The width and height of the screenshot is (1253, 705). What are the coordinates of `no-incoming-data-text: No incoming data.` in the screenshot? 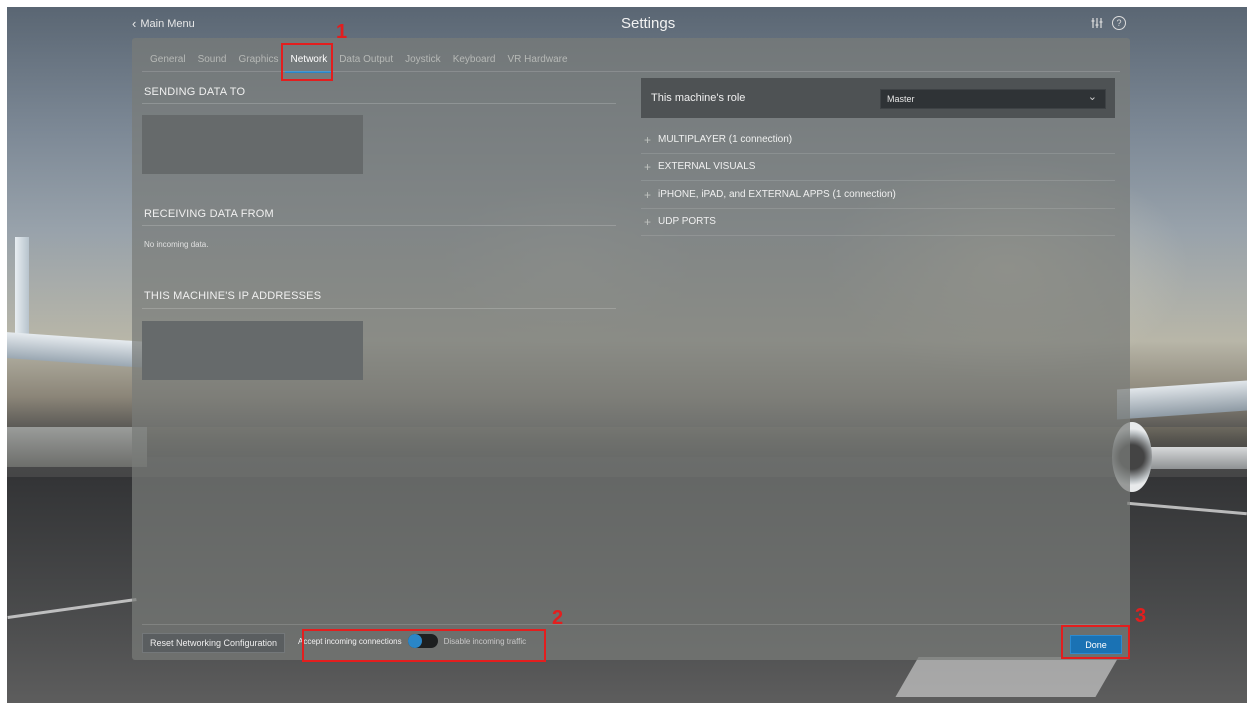 It's located at (176, 244).